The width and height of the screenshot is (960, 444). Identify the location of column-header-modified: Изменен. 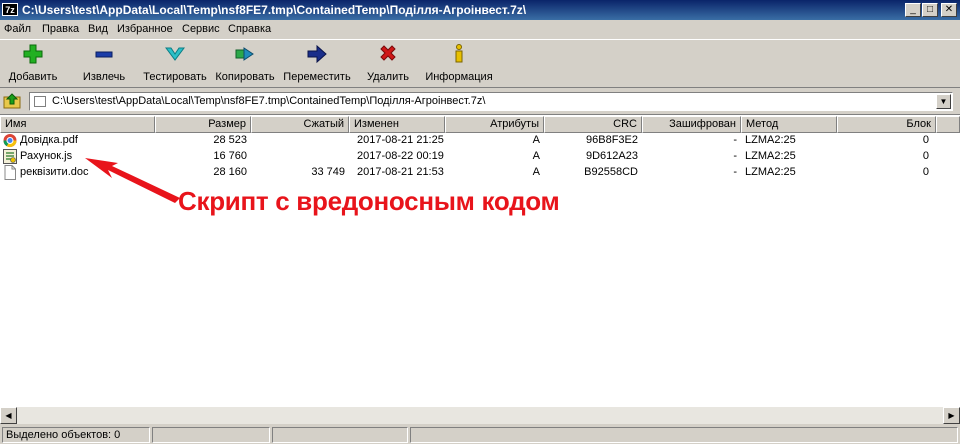
(397, 124).